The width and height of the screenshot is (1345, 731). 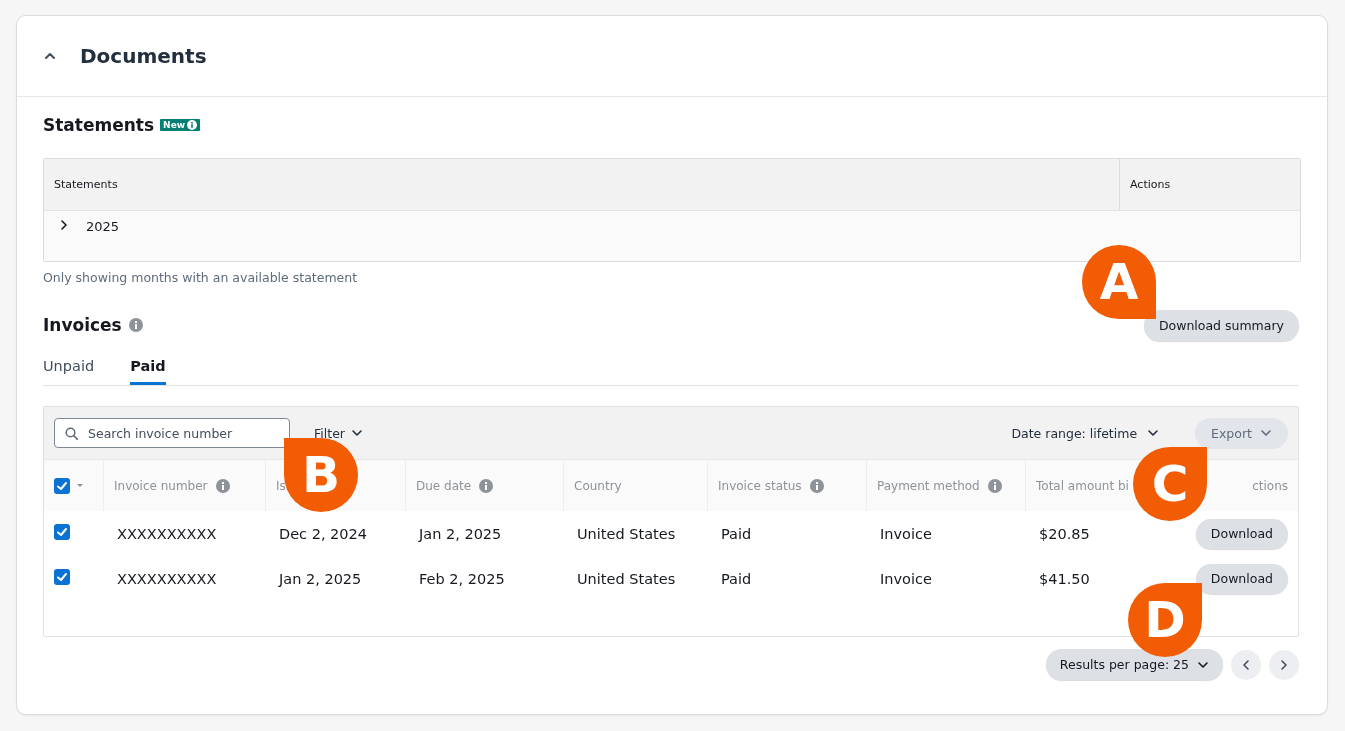 I want to click on table-cell: Feb 2, 2025, so click(x=462, y=578).